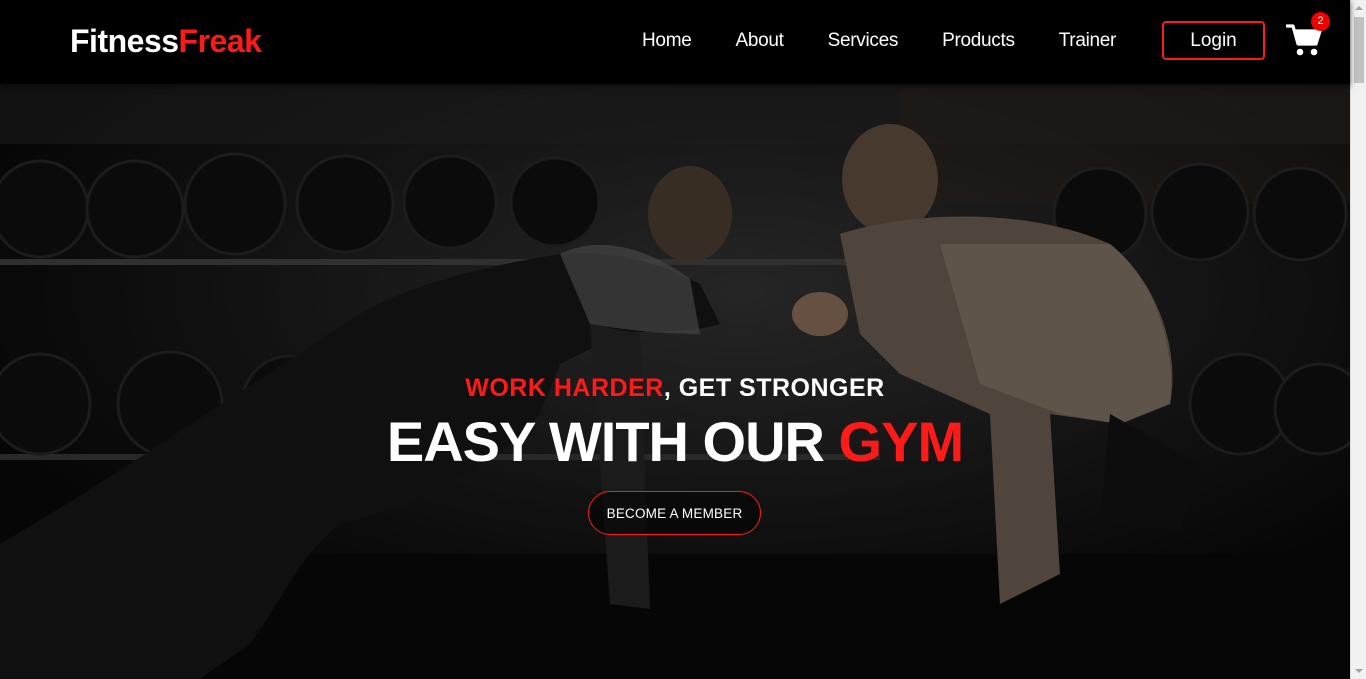 This screenshot has width=1366, height=679. I want to click on headline-highlight: GYM, so click(901, 441).